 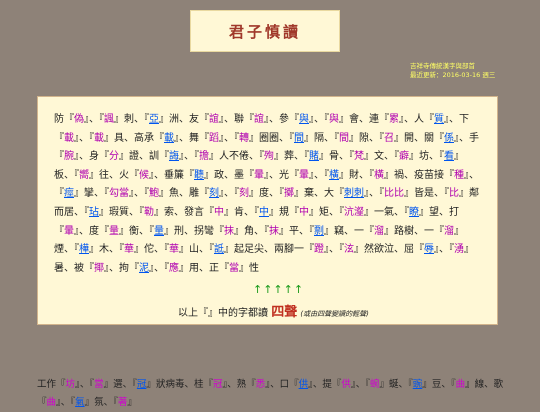 What do you see at coordinates (279, 289) in the screenshot?
I see `up-arrows: ↑↑↑↑↑` at bounding box center [279, 289].